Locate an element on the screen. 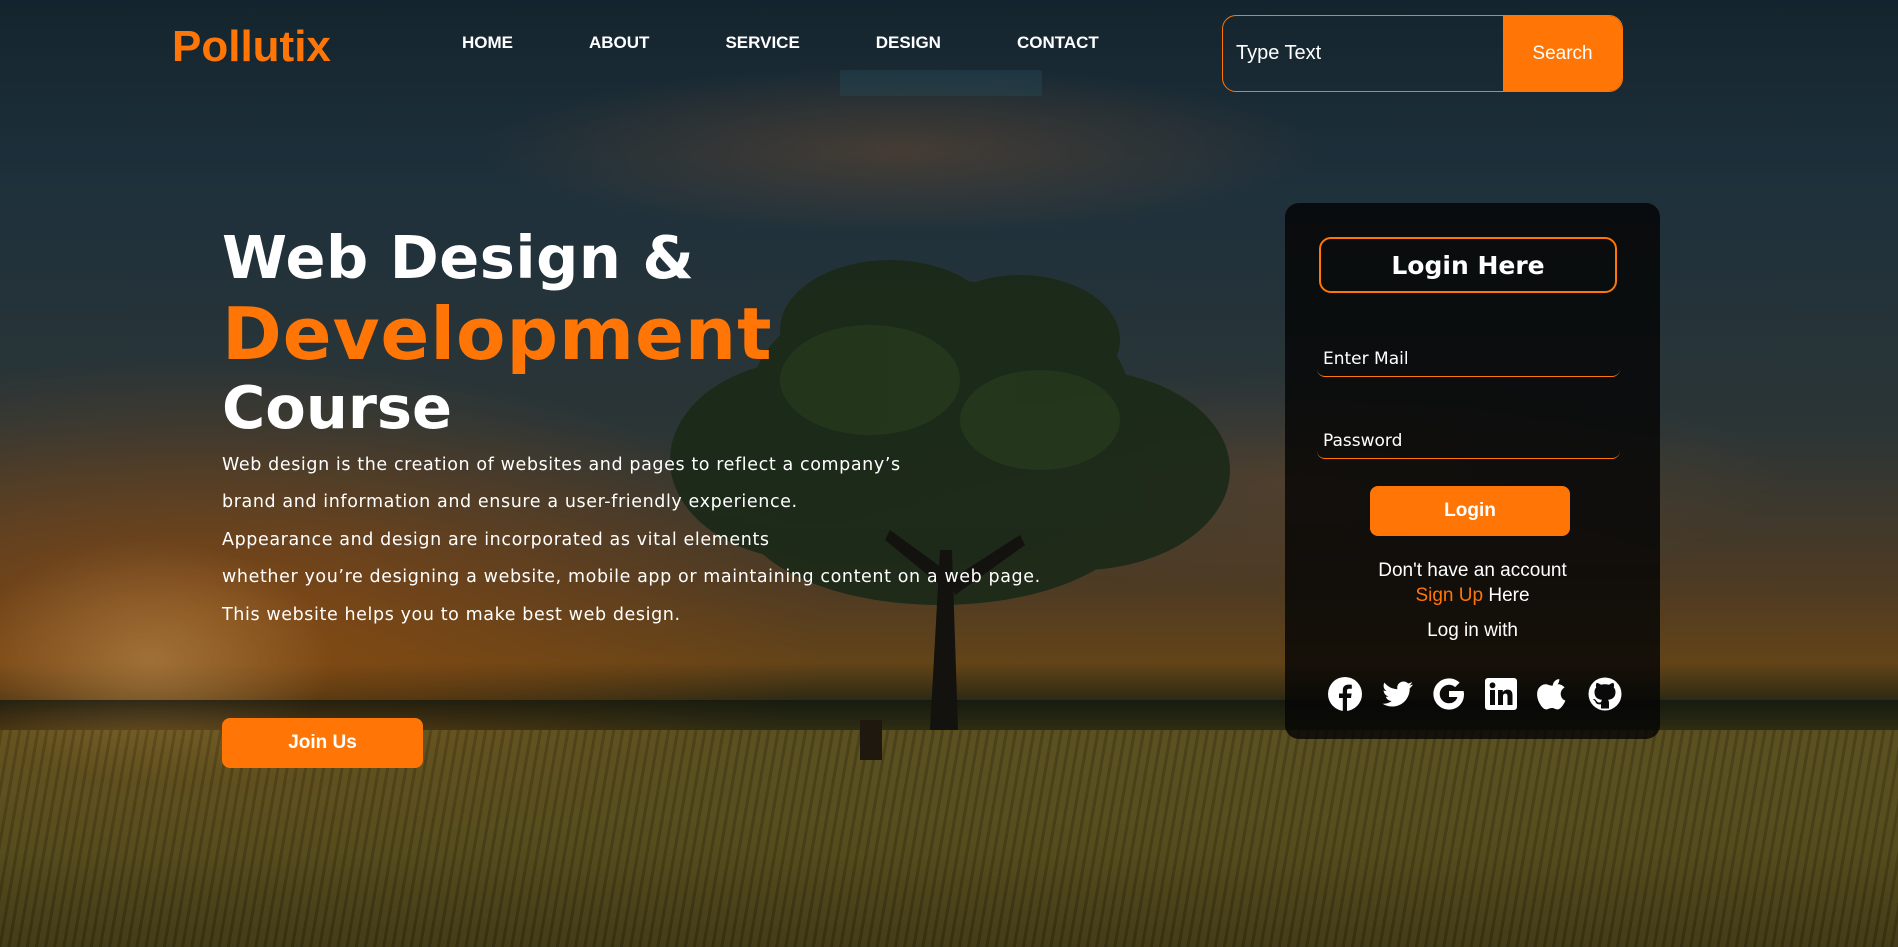 The width and height of the screenshot is (1898, 947). main-nav: HOME ABOUT SERVICE DESIGN CONTACT is located at coordinates (818, 43).